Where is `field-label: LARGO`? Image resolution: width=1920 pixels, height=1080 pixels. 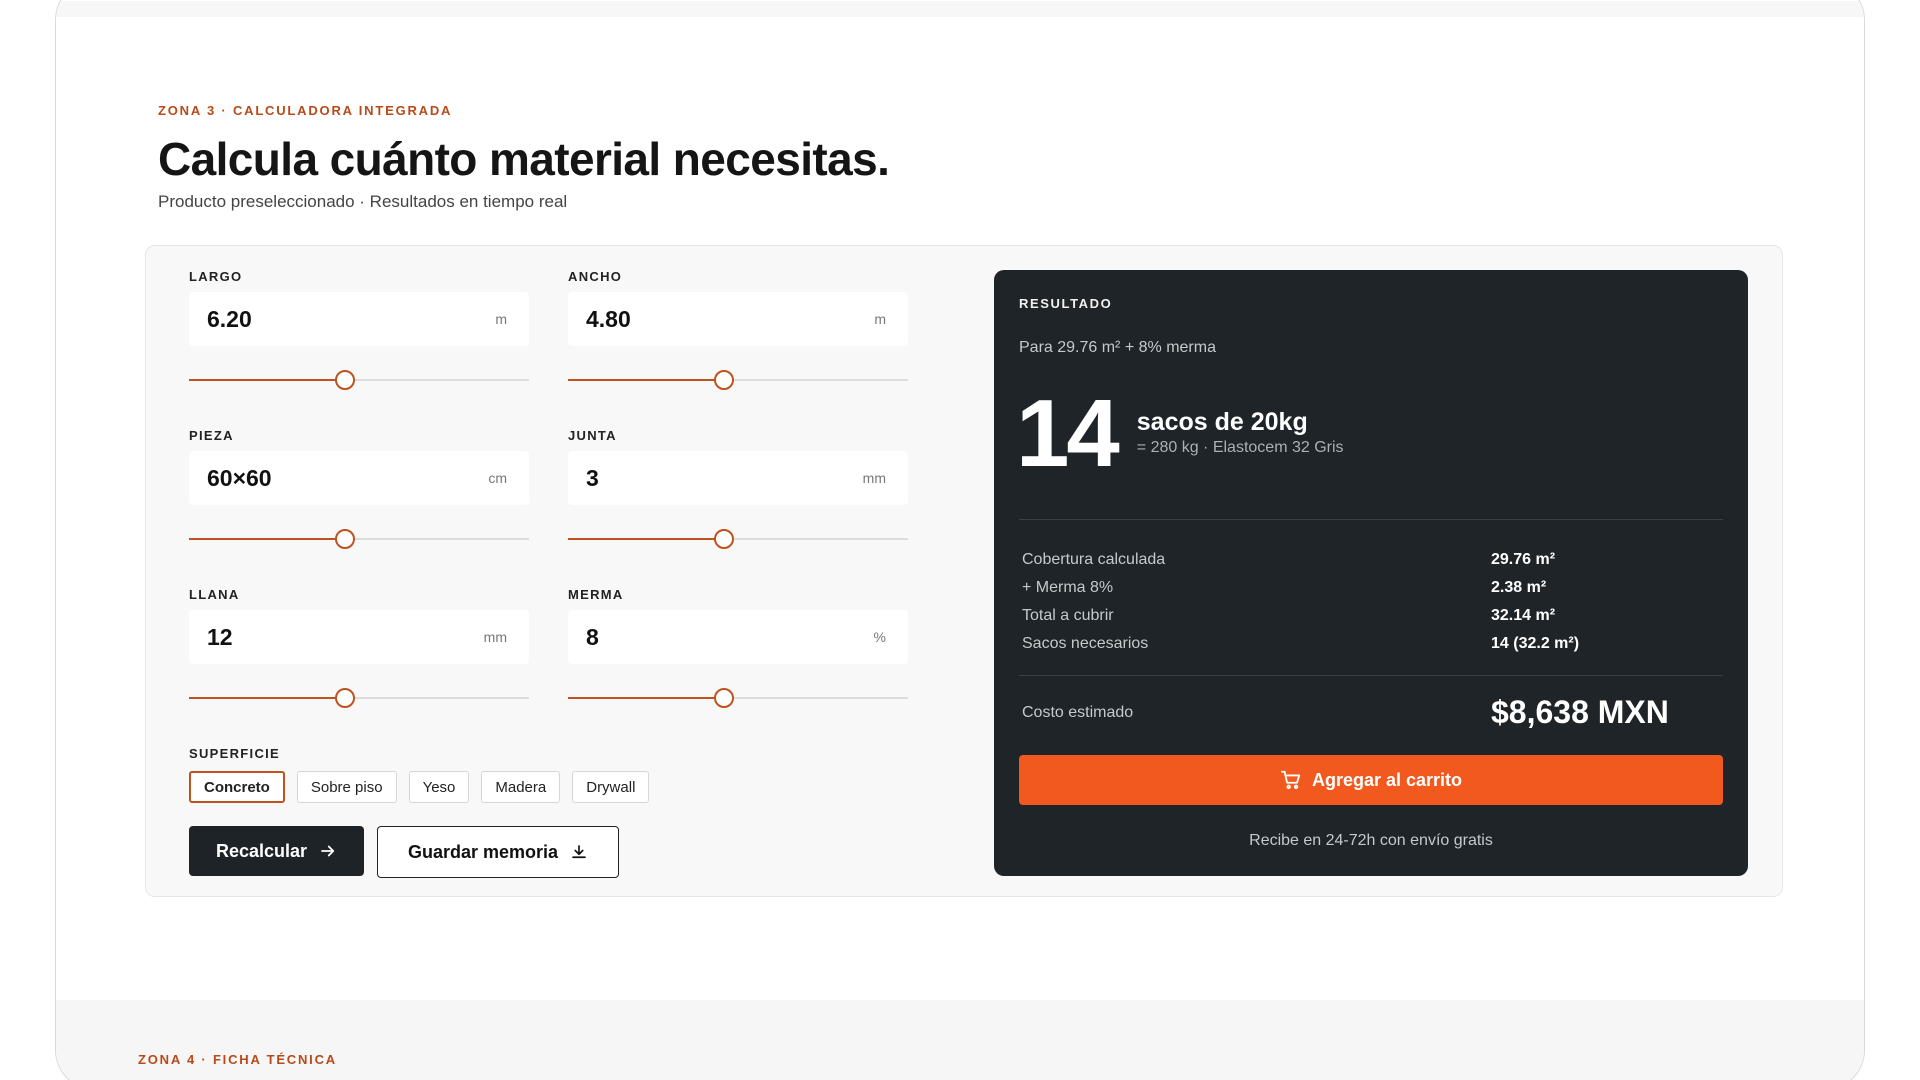
field-label: LARGO is located at coordinates (216, 276).